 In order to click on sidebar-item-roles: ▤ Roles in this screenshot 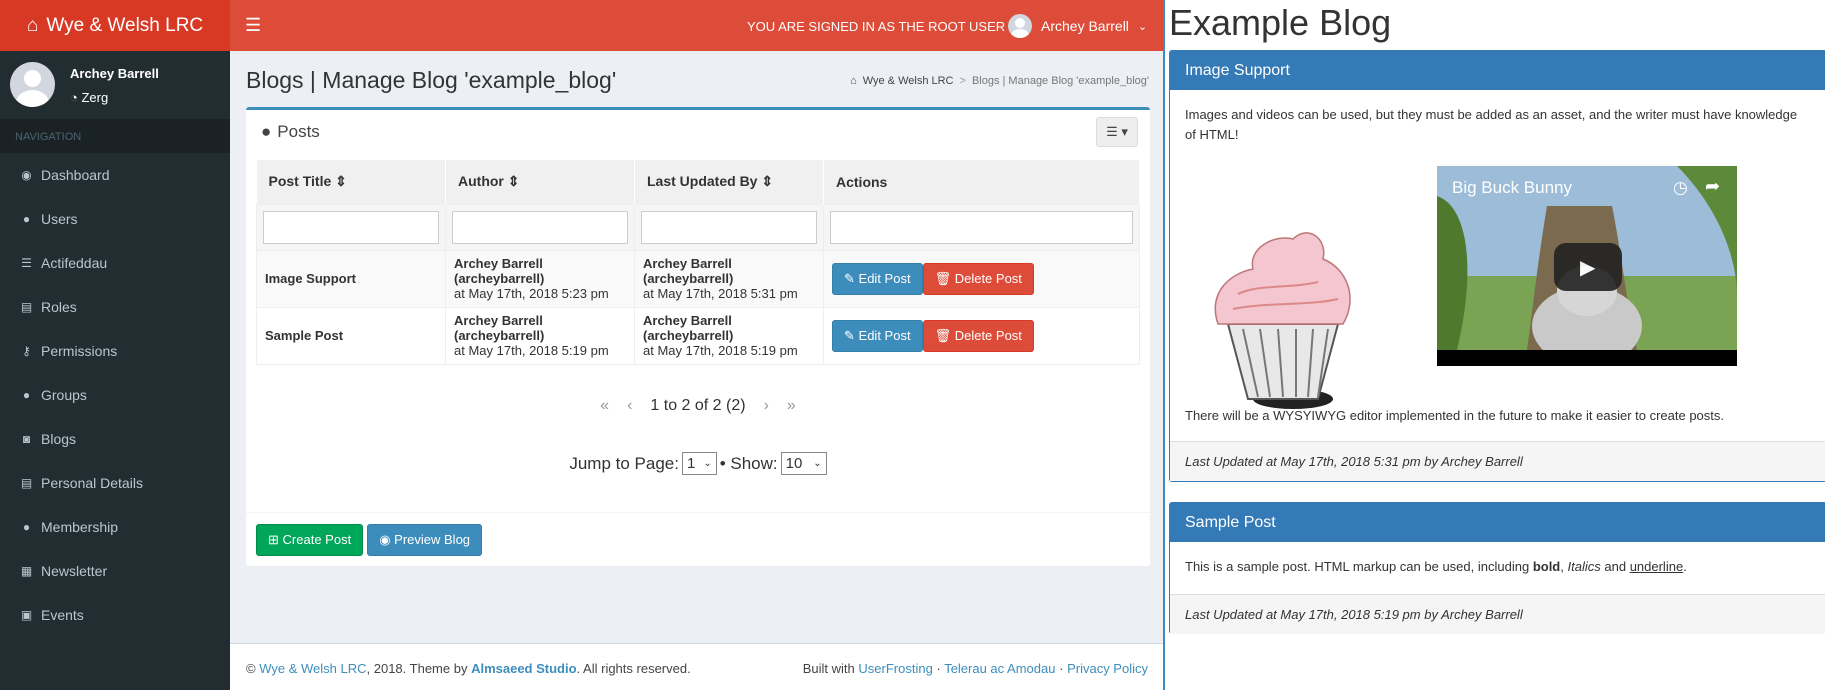, I will do `click(115, 307)`.